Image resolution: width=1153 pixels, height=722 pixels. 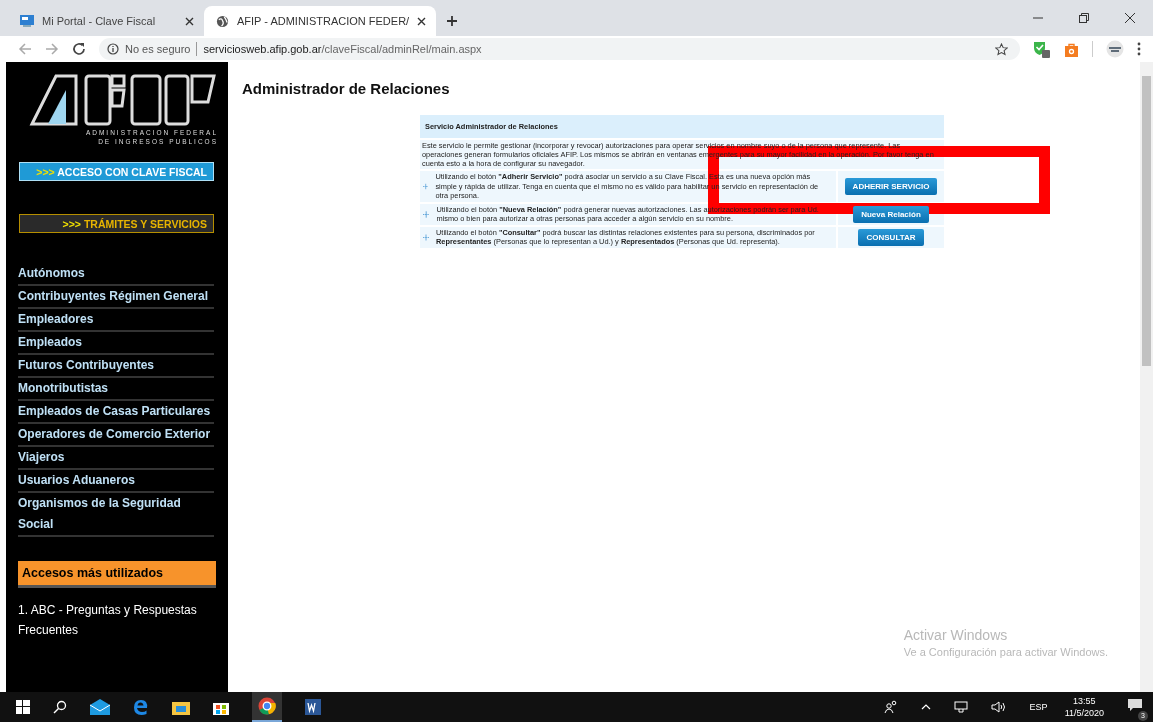 What do you see at coordinates (890, 707) in the screenshot?
I see `people-icon` at bounding box center [890, 707].